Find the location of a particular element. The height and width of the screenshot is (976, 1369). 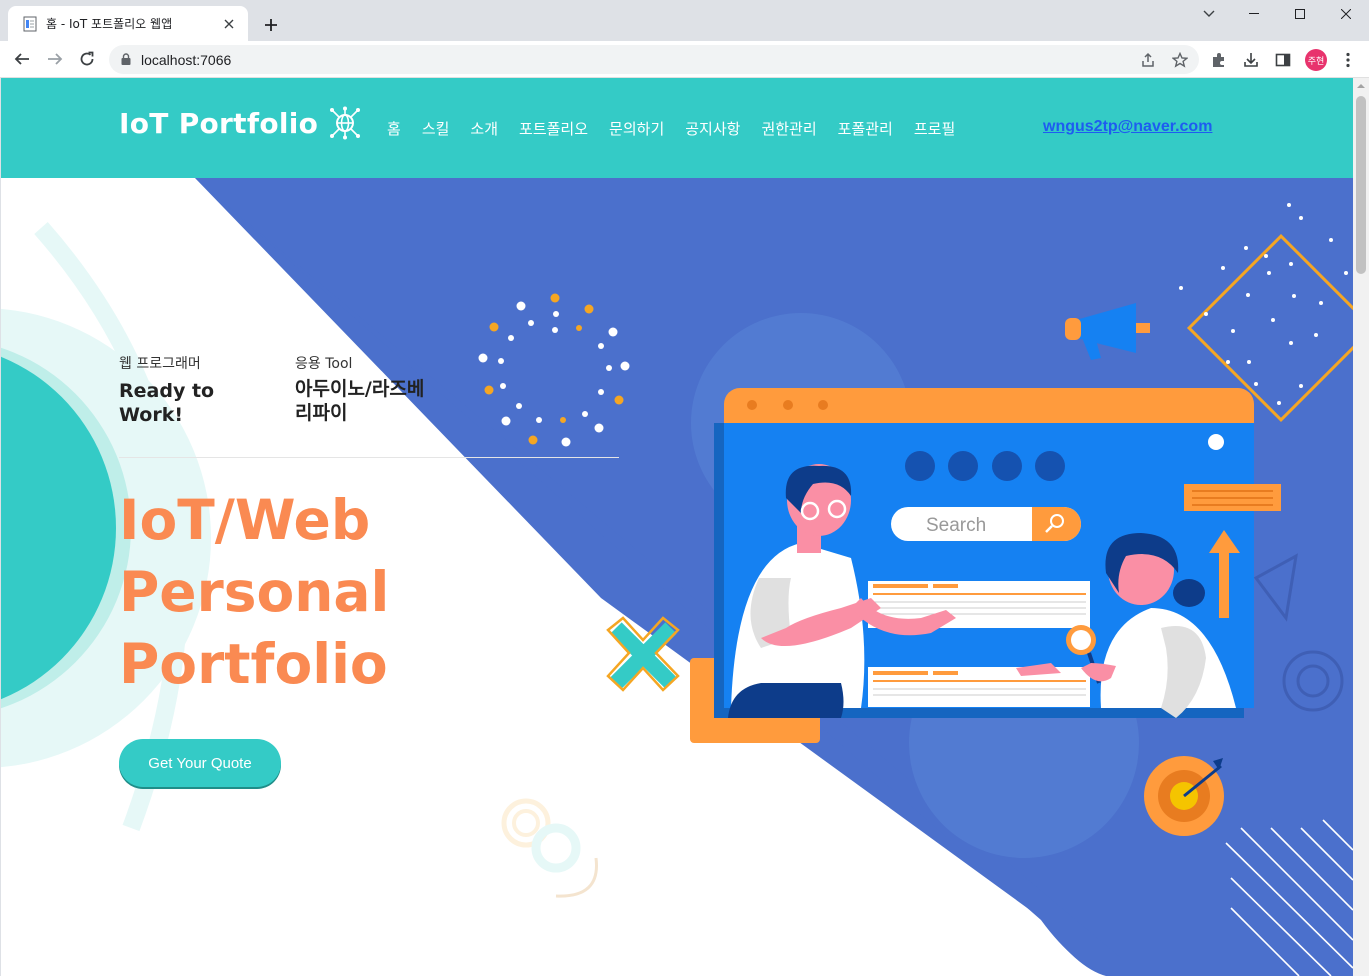

tool-label: 응용 Tool is located at coordinates (324, 364).